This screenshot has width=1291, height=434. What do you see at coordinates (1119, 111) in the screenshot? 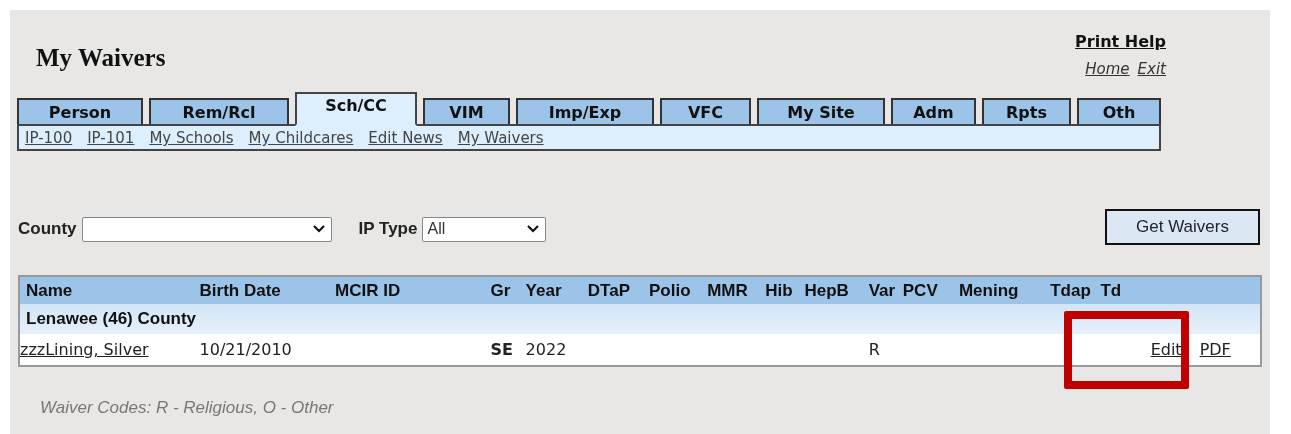
I see `nav-tab: Oth` at bounding box center [1119, 111].